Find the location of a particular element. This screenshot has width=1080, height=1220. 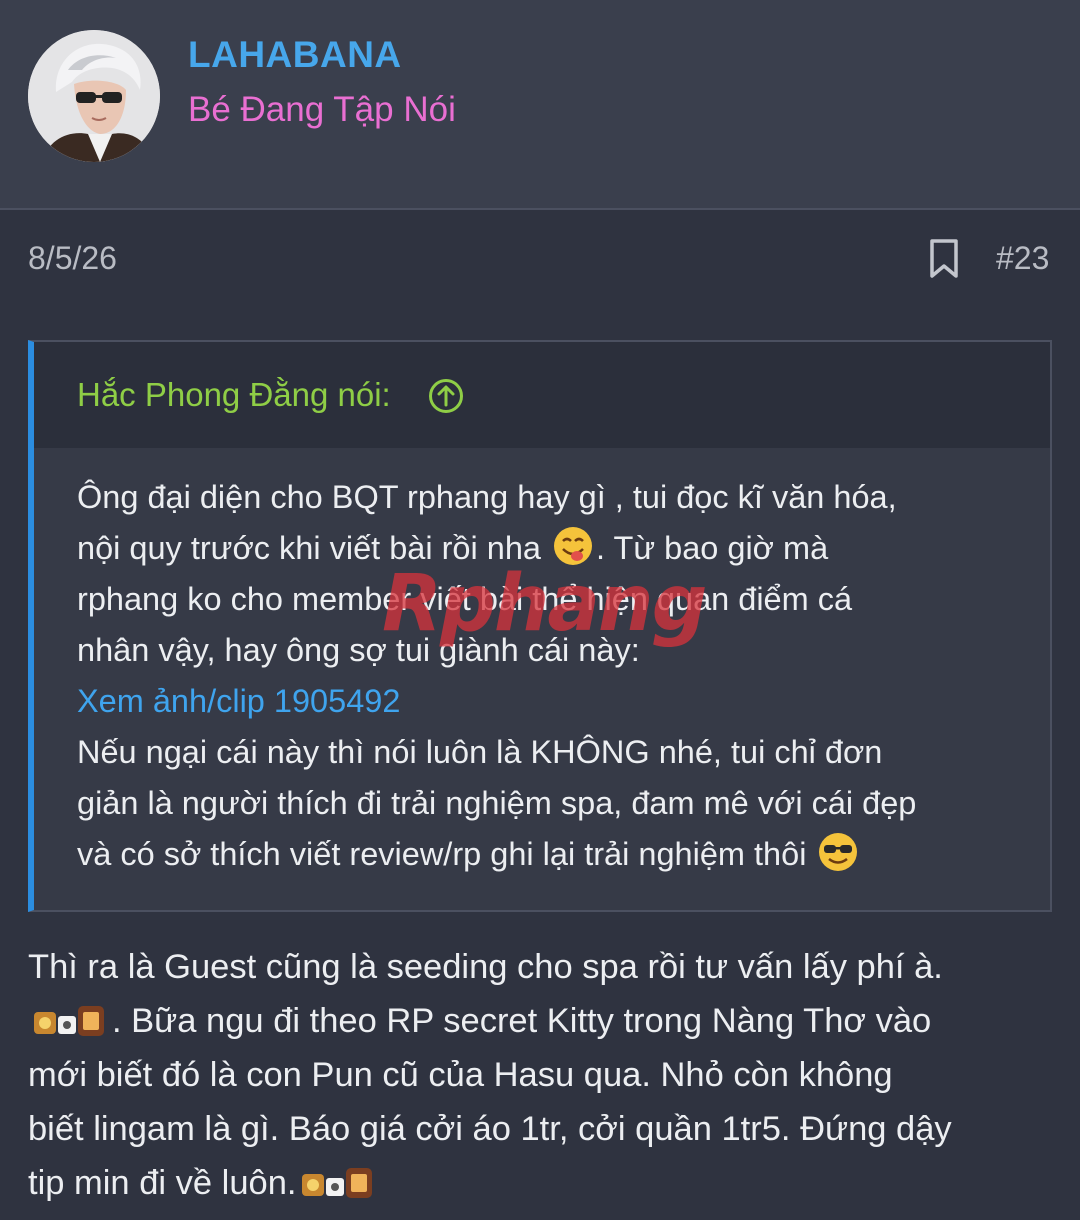

arrow-up-circle-icon is located at coordinates (446, 396).